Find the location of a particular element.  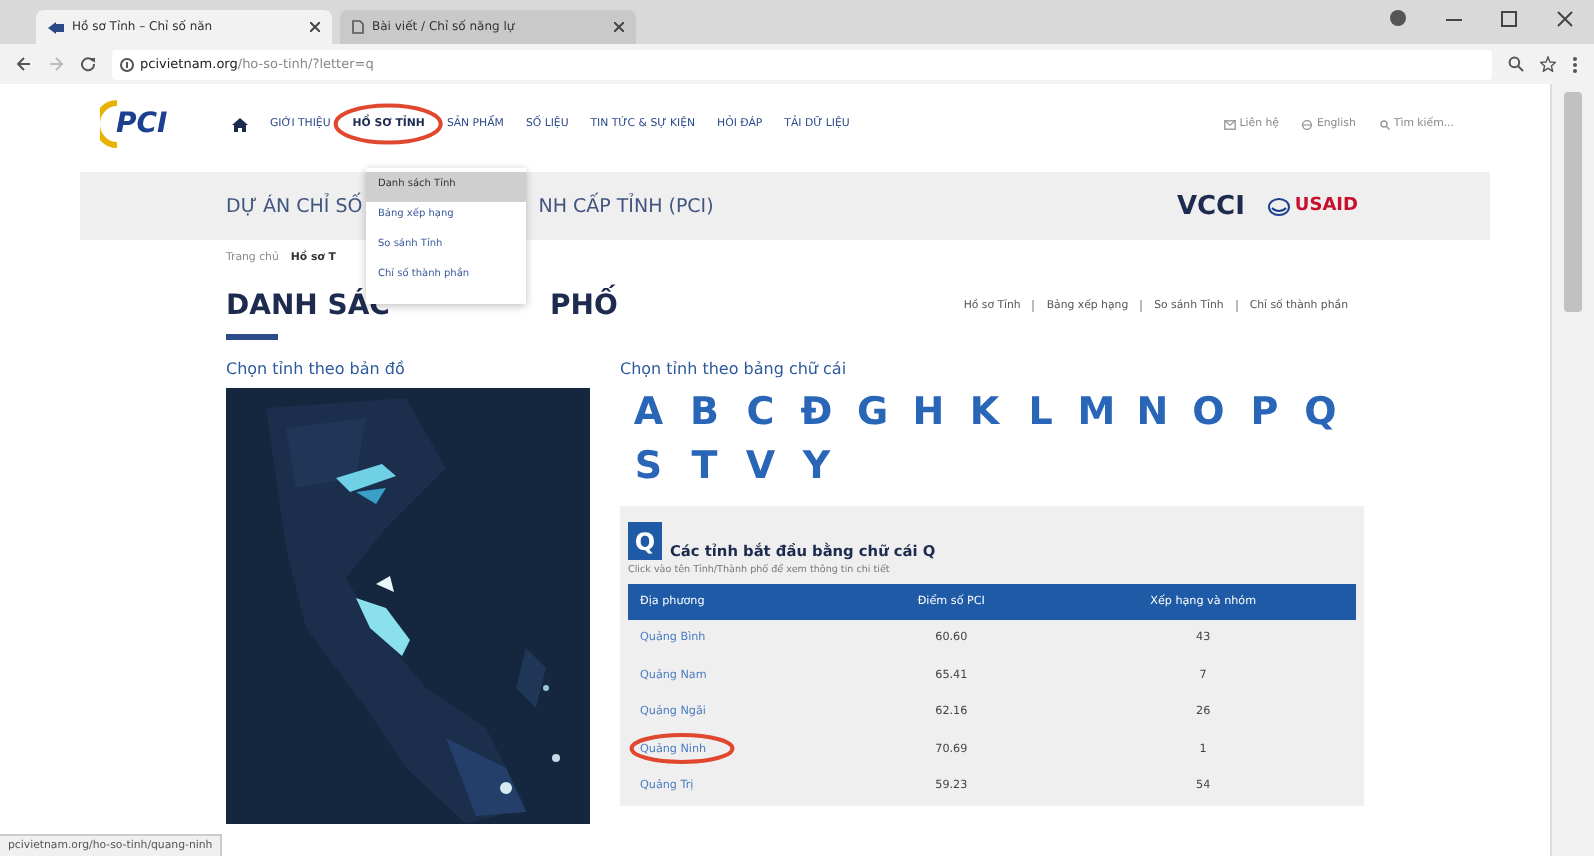

page-icon is located at coordinates (358, 27).